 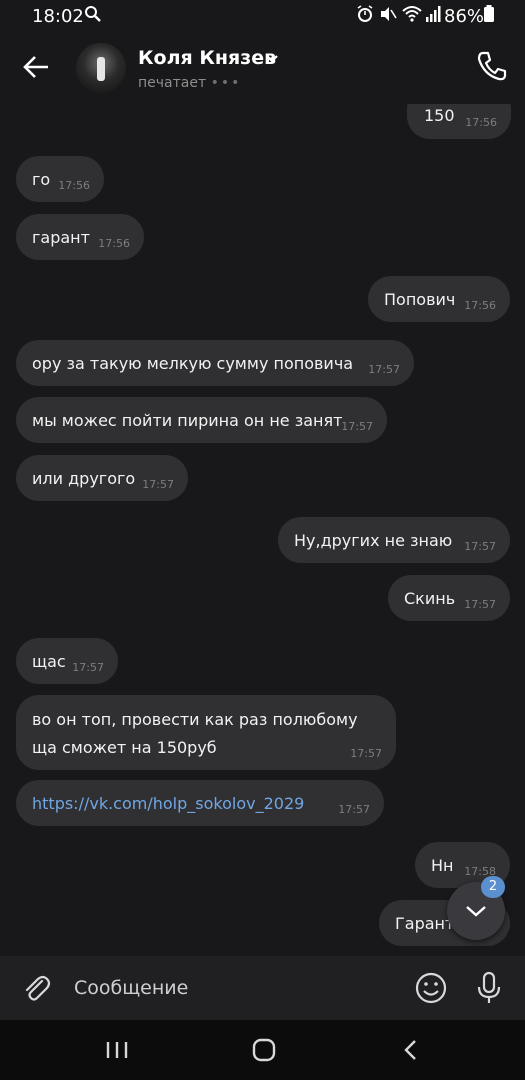 What do you see at coordinates (442, 865) in the screenshot?
I see `message-text: Нн` at bounding box center [442, 865].